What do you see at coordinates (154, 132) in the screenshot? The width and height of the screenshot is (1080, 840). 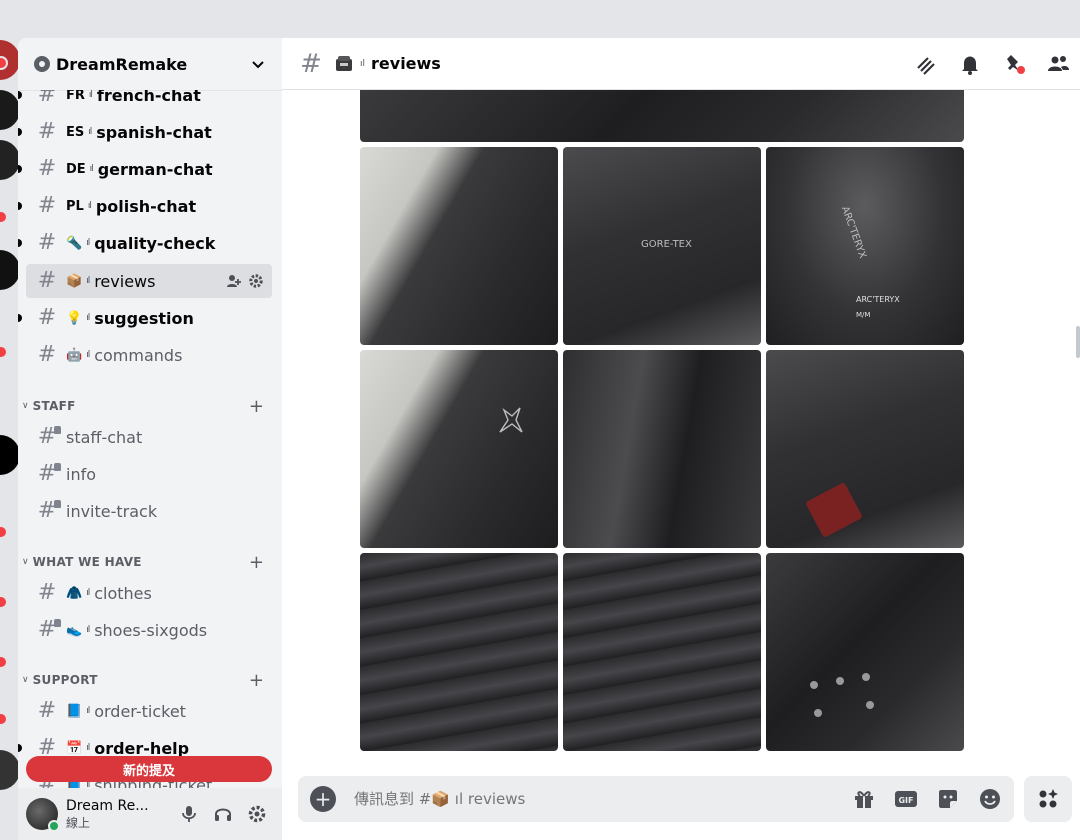 I see `channel-label: spanish-chat` at bounding box center [154, 132].